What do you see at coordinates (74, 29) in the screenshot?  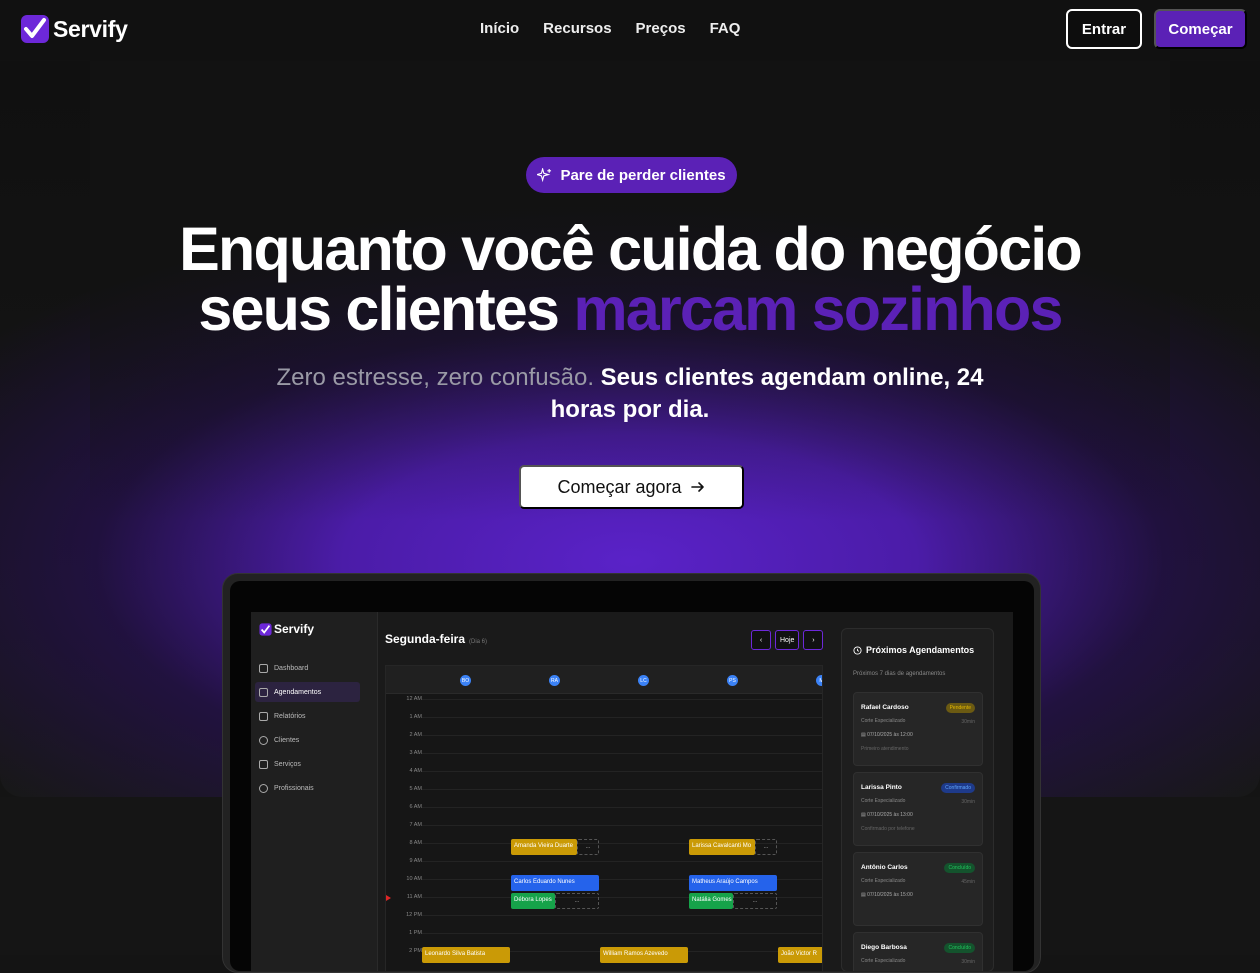 I see `brand-logo: Servify` at bounding box center [74, 29].